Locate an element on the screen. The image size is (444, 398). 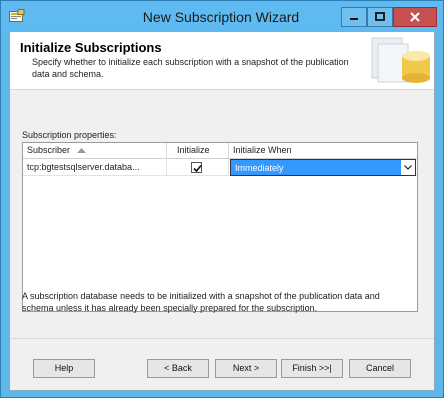
maximize-button is located at coordinates (380, 17).